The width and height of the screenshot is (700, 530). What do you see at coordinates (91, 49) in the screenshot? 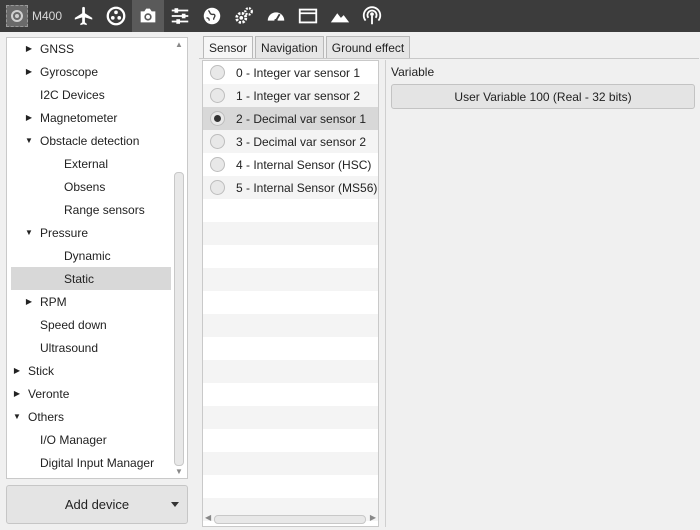
I see `tree-item: ▶ GNSS` at bounding box center [91, 49].